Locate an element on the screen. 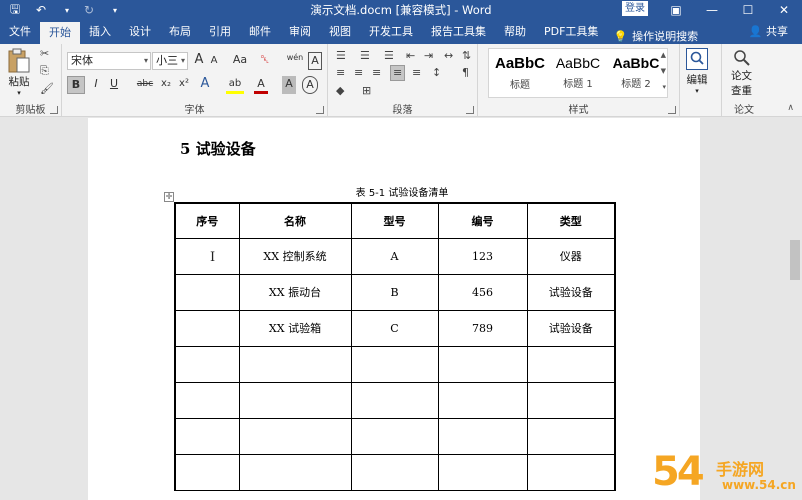  format-painter-icon: 🖌 is located at coordinates (47, 89).